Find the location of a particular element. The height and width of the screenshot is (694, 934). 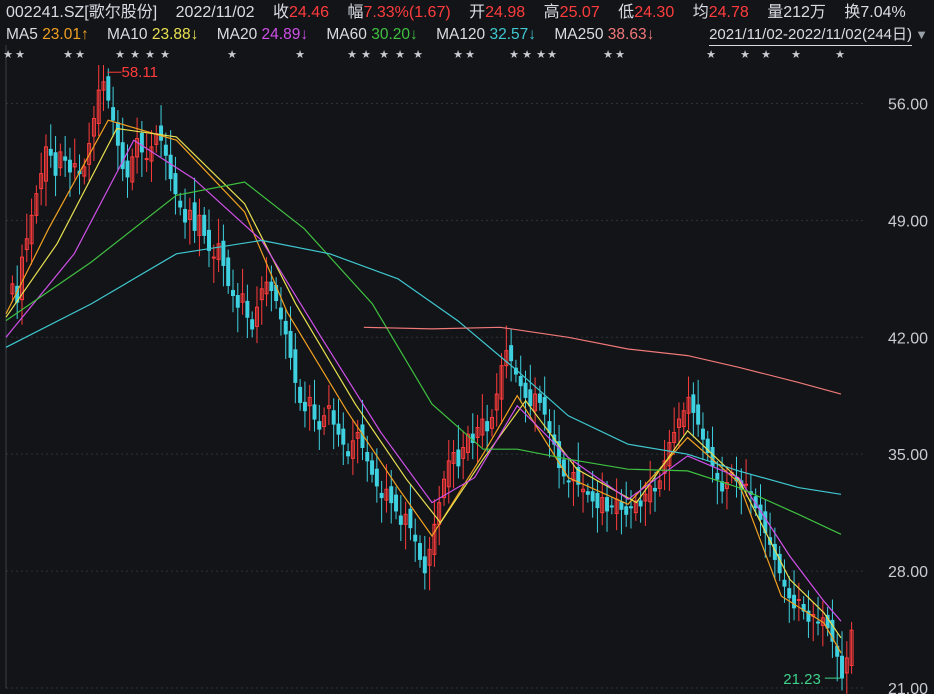

y-tick-label: 49.00 is located at coordinates (908, 221).